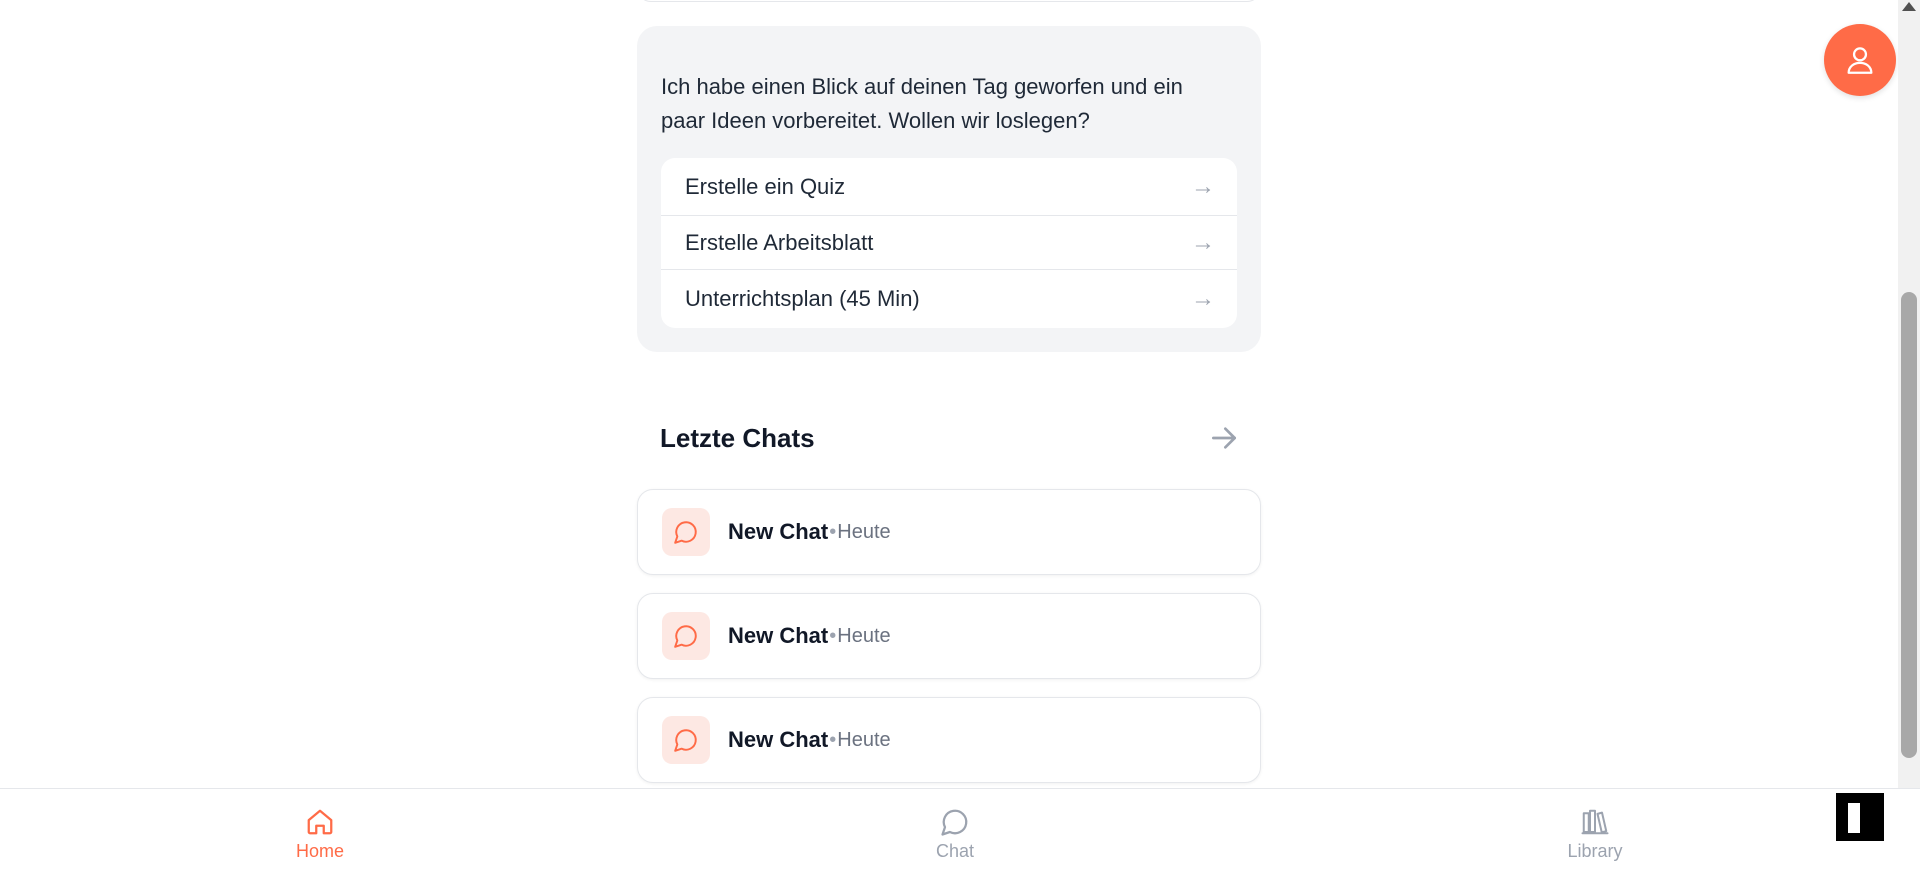 The height and width of the screenshot is (878, 1920). Describe the element at coordinates (1595, 851) in the screenshot. I see `nav-library-label: Library` at that location.